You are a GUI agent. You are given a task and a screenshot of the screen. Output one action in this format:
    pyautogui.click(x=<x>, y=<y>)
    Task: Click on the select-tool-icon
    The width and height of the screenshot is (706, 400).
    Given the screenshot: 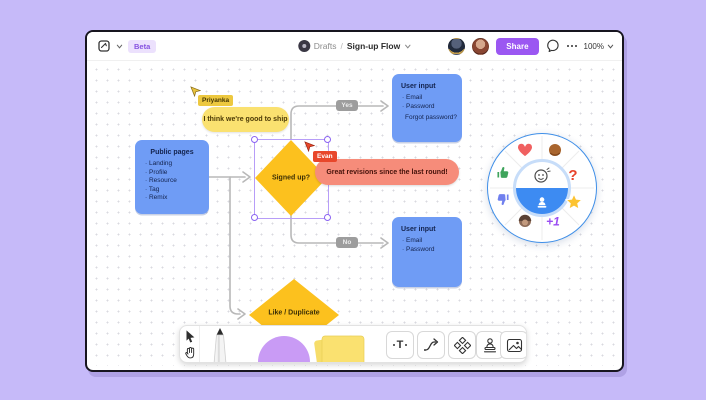 What is the action you would take?
    pyautogui.click(x=190, y=336)
    